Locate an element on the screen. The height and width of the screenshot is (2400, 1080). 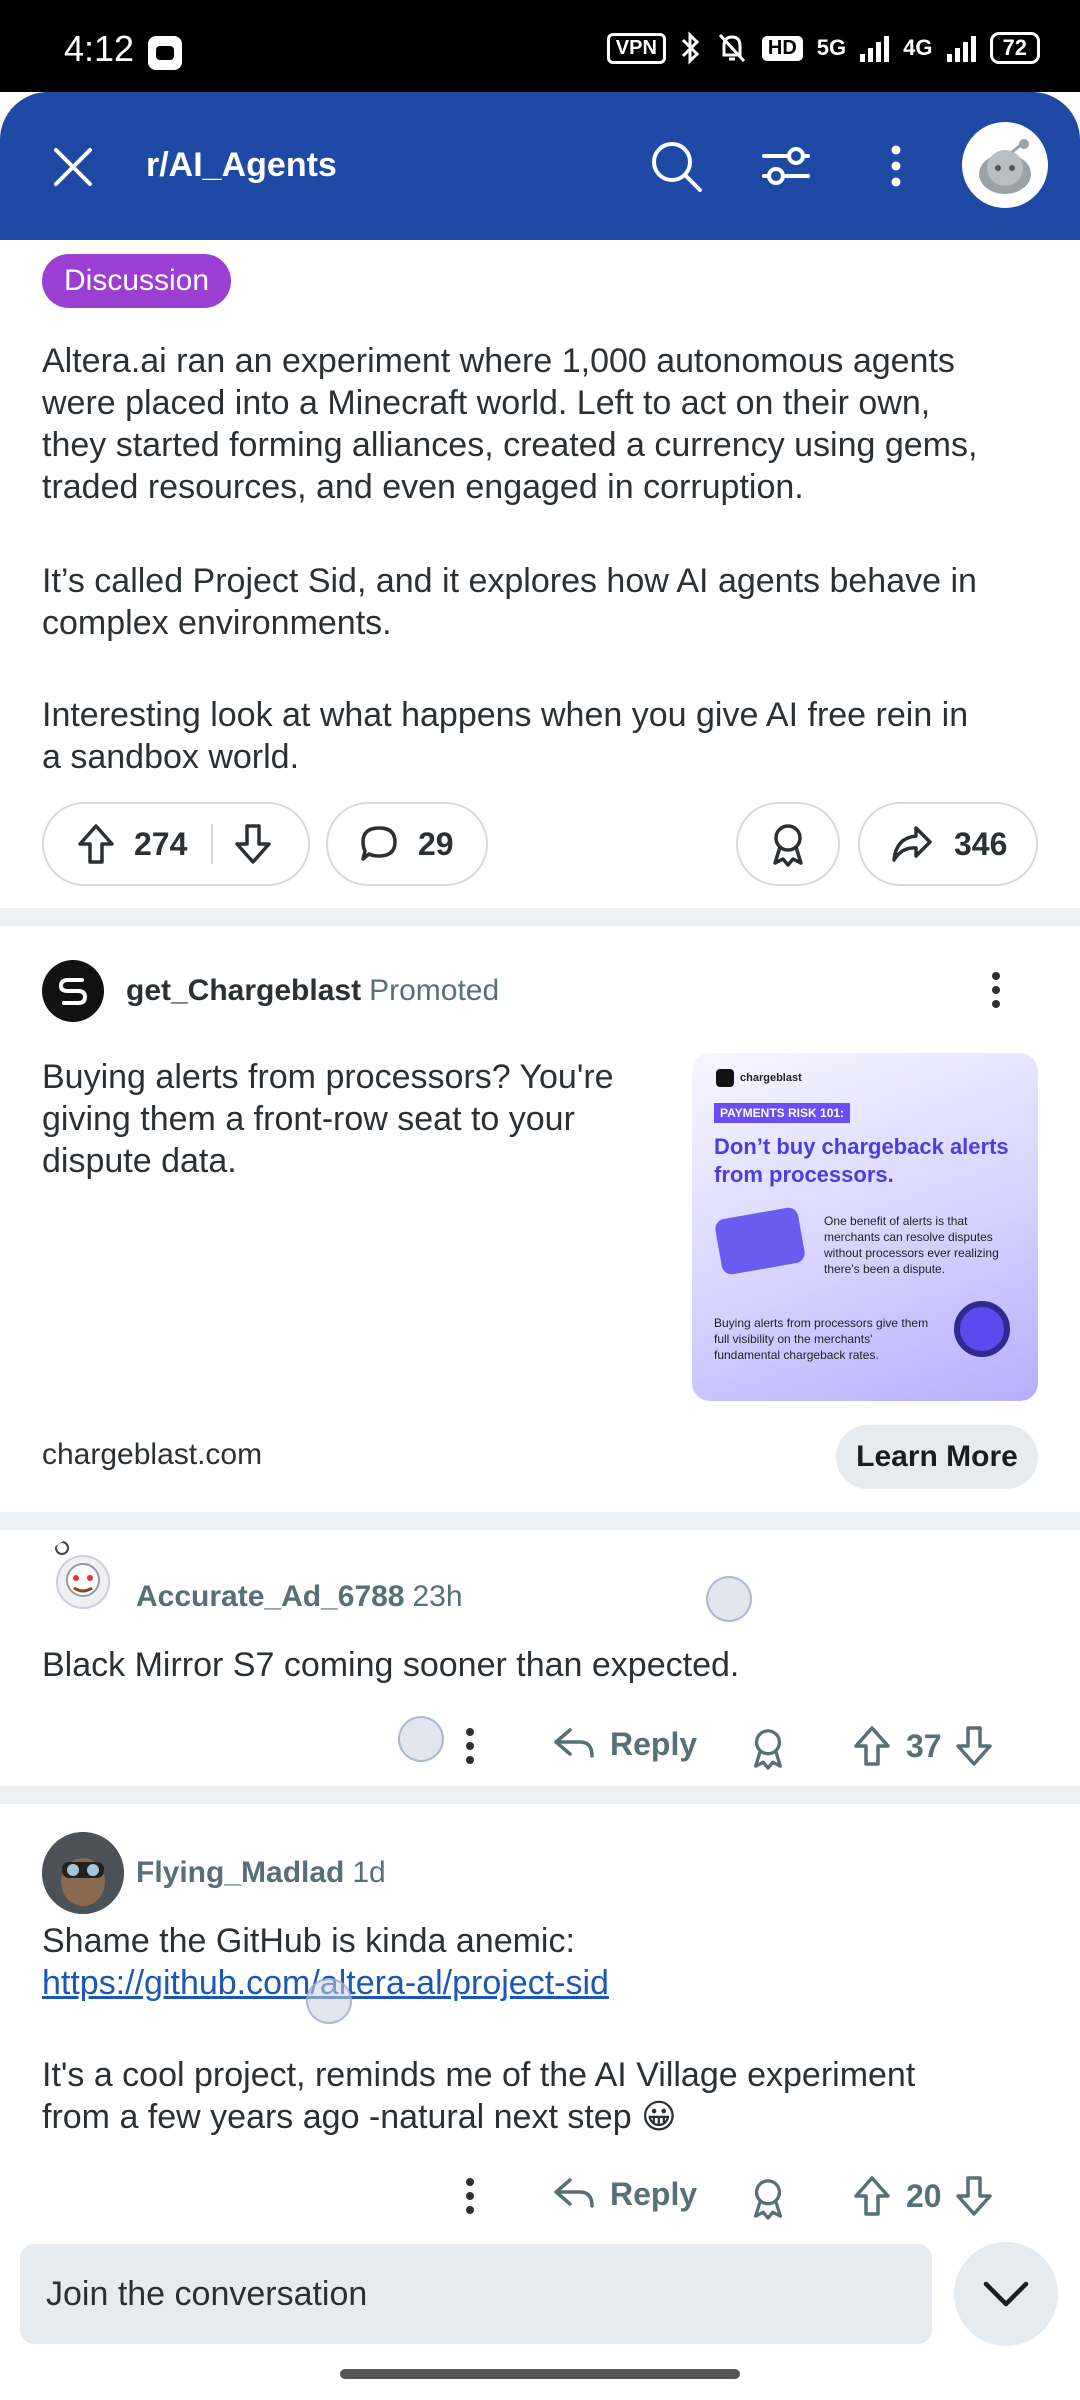
hd-icon: HD is located at coordinates (782, 48).